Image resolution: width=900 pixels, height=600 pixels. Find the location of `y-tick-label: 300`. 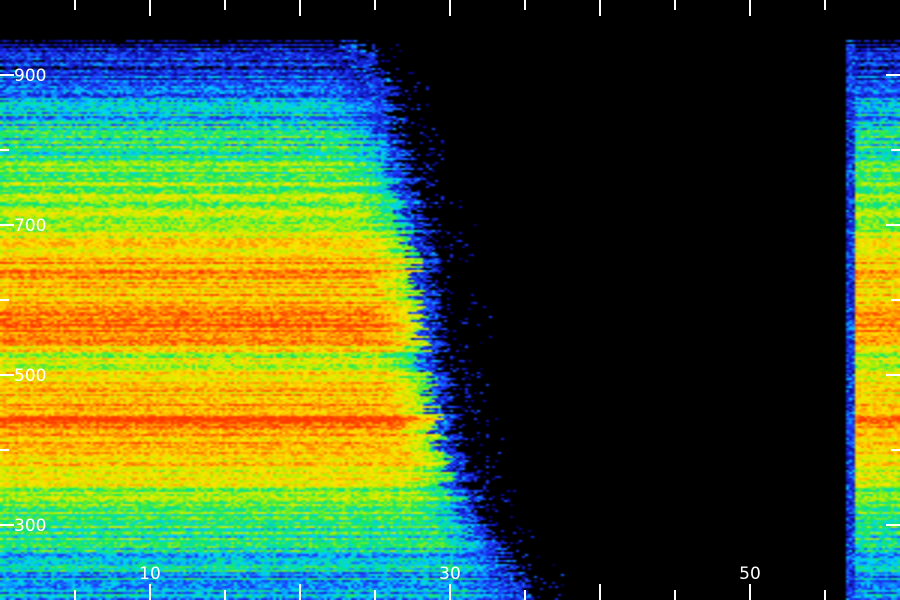

y-tick-label: 300 is located at coordinates (30, 526).